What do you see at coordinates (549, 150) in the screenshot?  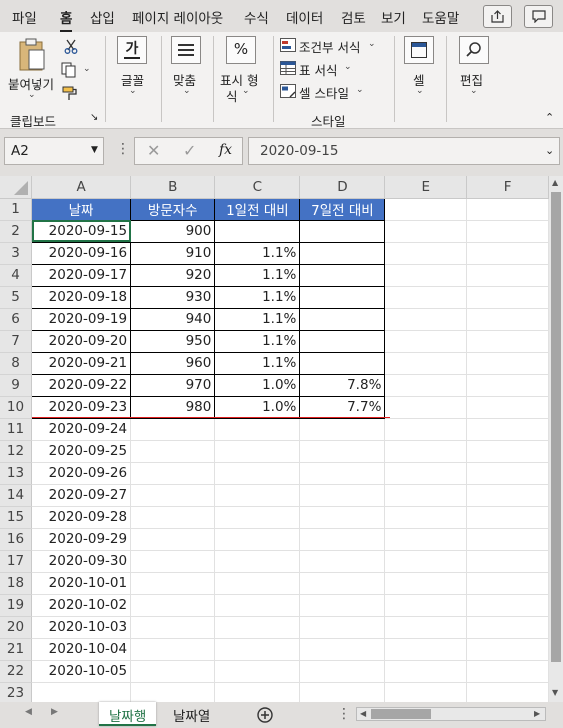 I see `expand-formula-icon: ⌄` at bounding box center [549, 150].